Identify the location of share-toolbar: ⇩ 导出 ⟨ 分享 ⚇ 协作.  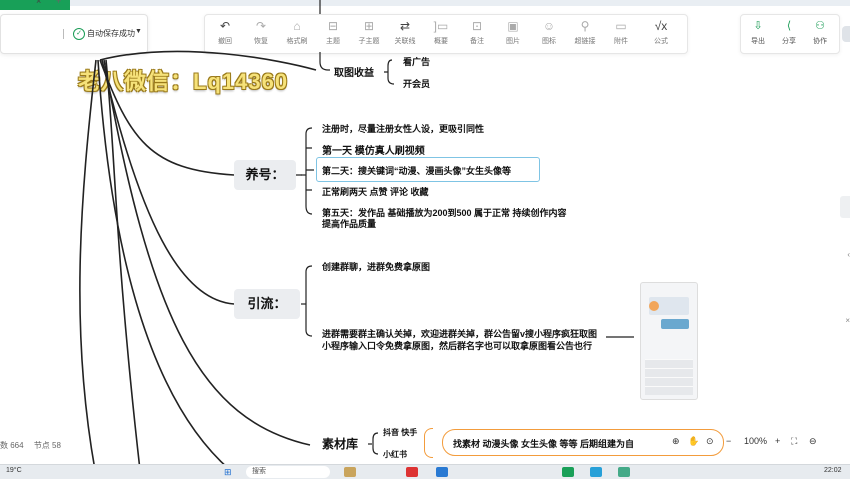
(790, 34).